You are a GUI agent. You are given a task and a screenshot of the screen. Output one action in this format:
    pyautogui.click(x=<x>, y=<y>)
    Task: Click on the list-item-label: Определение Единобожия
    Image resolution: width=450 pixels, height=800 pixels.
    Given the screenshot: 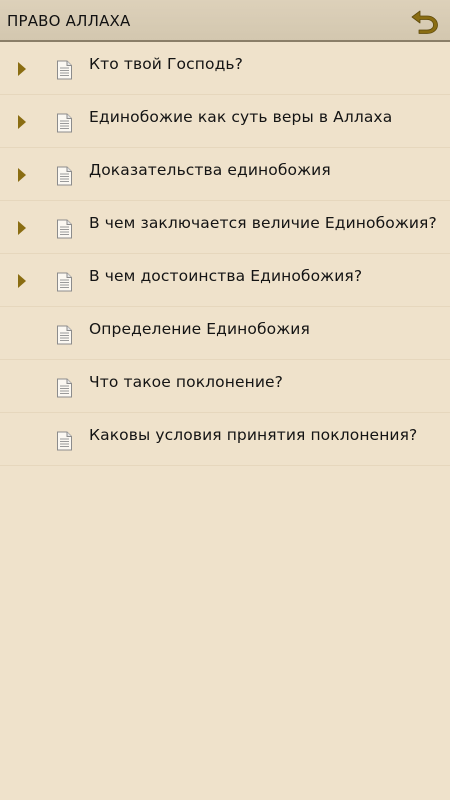 What is the action you would take?
    pyautogui.click(x=199, y=329)
    